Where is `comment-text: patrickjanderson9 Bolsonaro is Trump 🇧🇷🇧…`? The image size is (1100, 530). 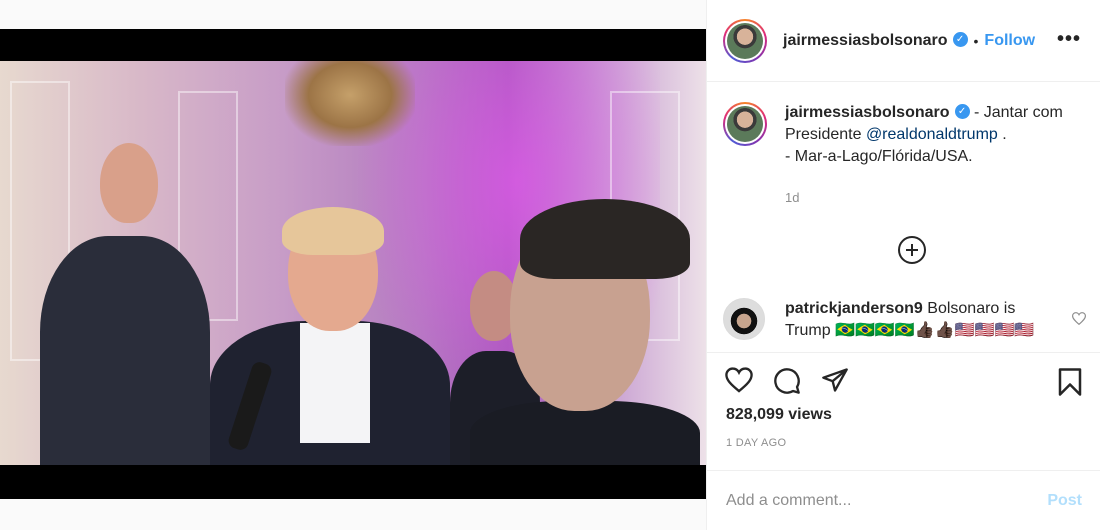
comment-text: patrickjanderson9 Bolsonaro is Trump 🇧🇷🇧… is located at coordinates (920, 320).